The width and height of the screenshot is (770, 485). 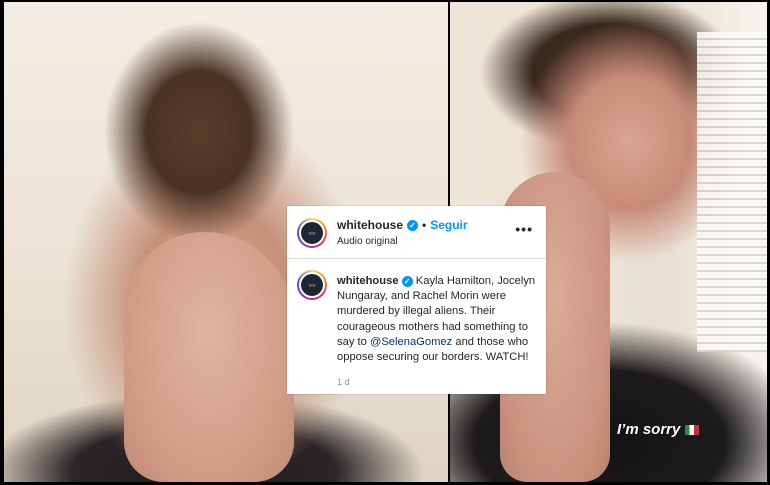 What do you see at coordinates (343, 382) in the screenshot?
I see `post-timestamp: 1 d` at bounding box center [343, 382].